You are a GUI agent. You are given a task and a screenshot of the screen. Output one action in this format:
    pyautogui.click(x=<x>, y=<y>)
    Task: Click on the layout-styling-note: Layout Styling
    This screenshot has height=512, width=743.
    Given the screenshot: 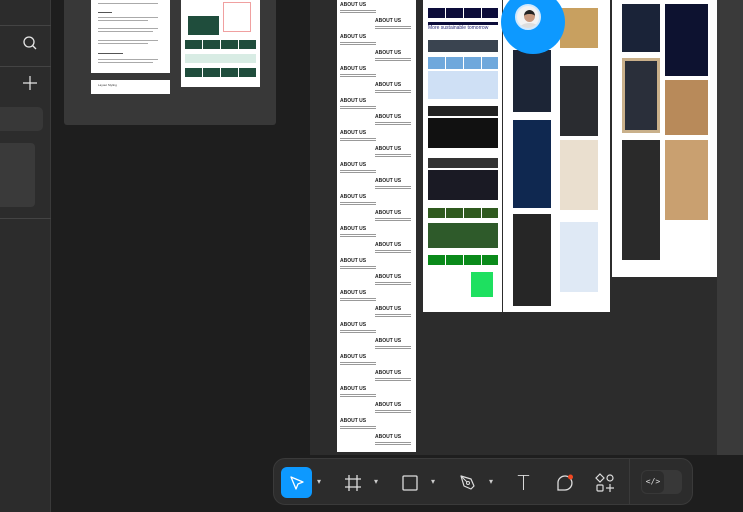 What is the action you would take?
    pyautogui.click(x=130, y=87)
    